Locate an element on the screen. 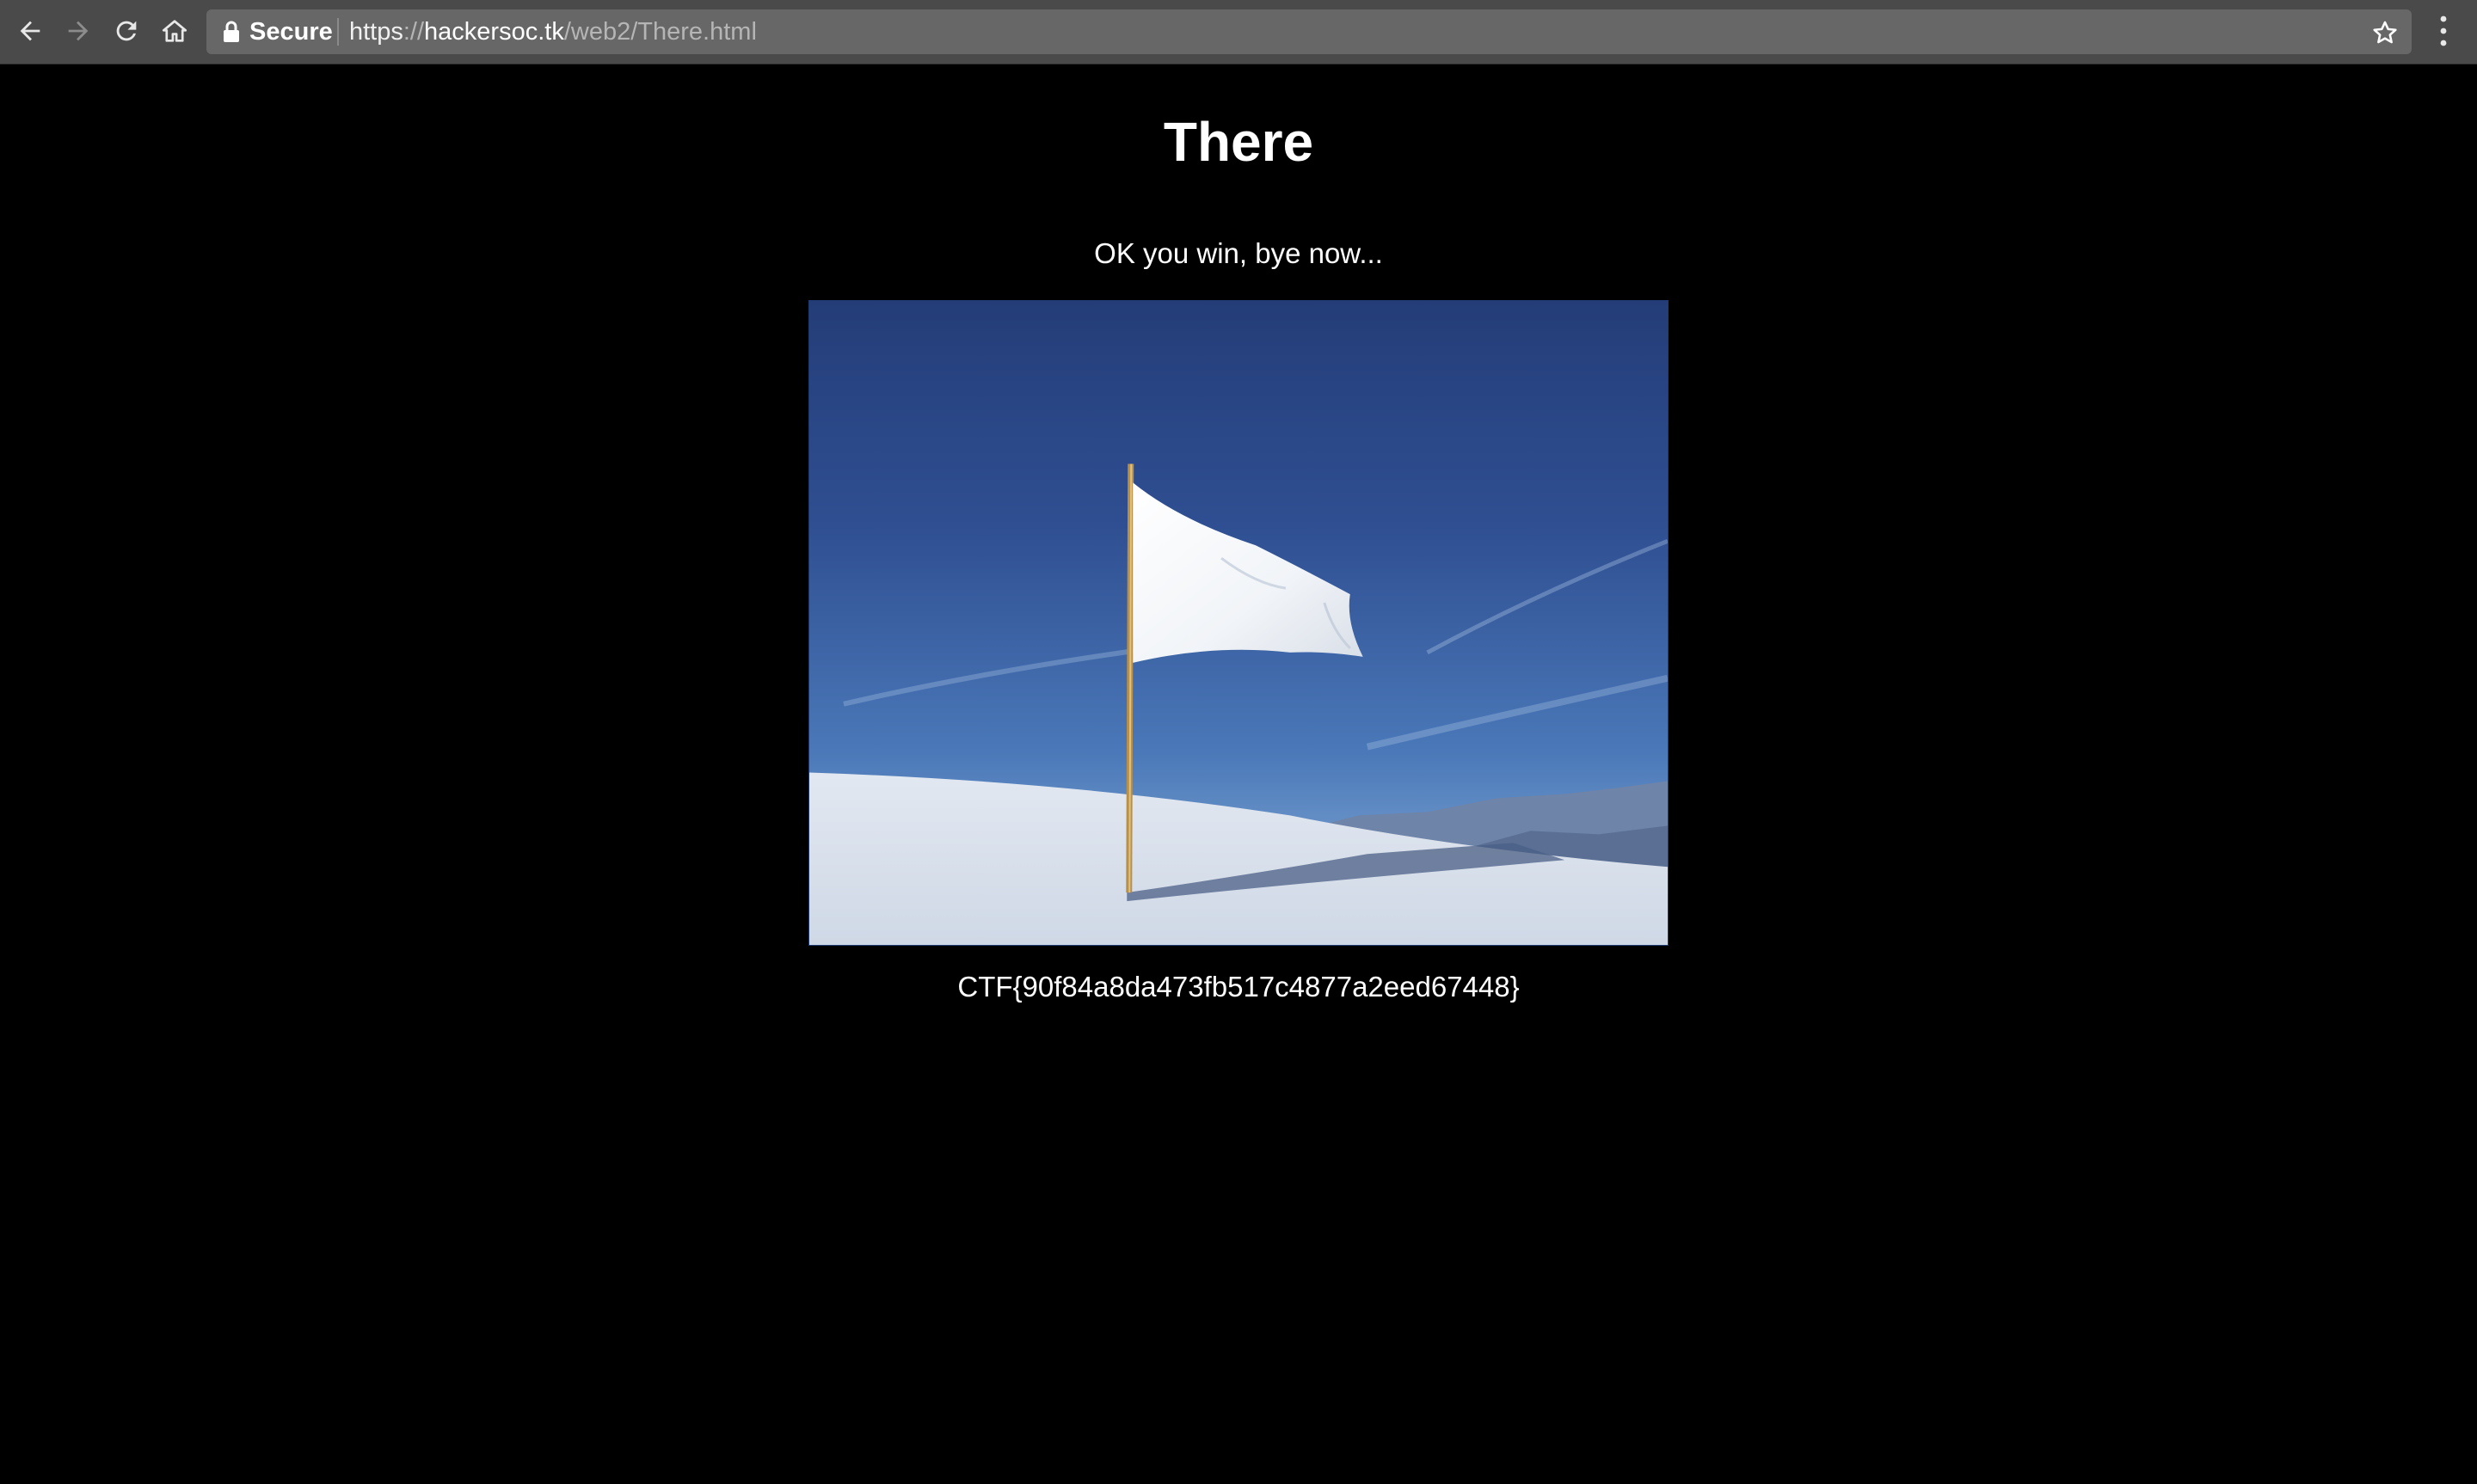 Image resolution: width=2477 pixels, height=1484 pixels. back-arrow-icon is located at coordinates (30, 31).